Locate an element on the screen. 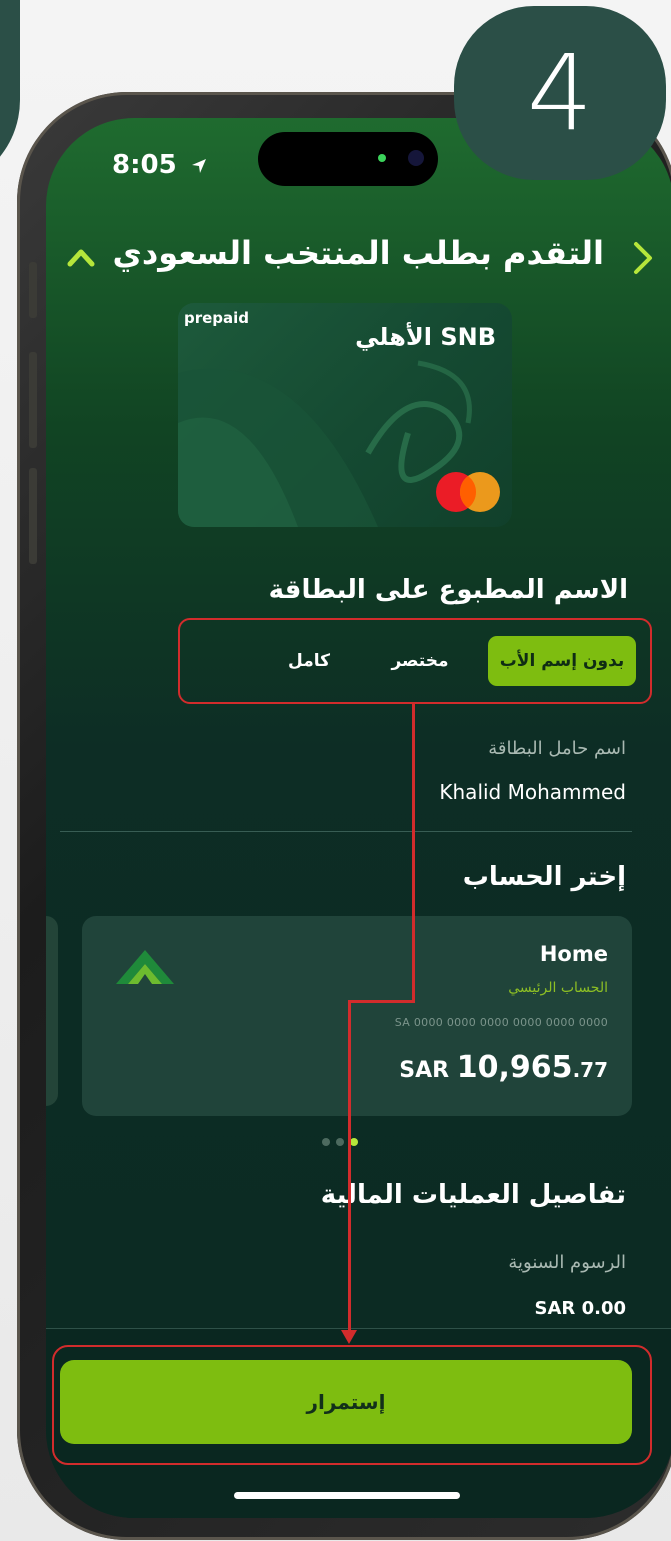 Image resolution: width=671 pixels, height=1541 pixels. header: التقدم بطلب المنتخب السعودي is located at coordinates (358, 258).